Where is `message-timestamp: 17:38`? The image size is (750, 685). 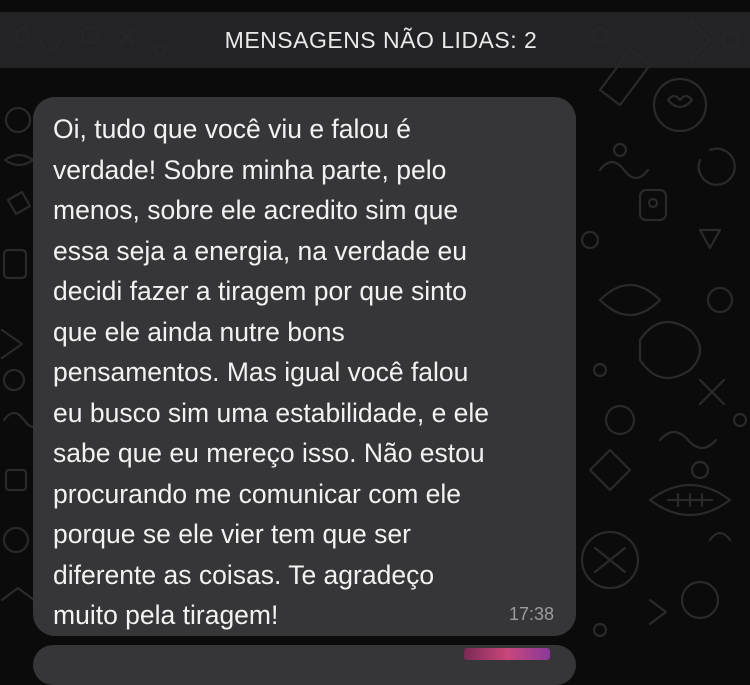
message-timestamp: 17:38 is located at coordinates (531, 614).